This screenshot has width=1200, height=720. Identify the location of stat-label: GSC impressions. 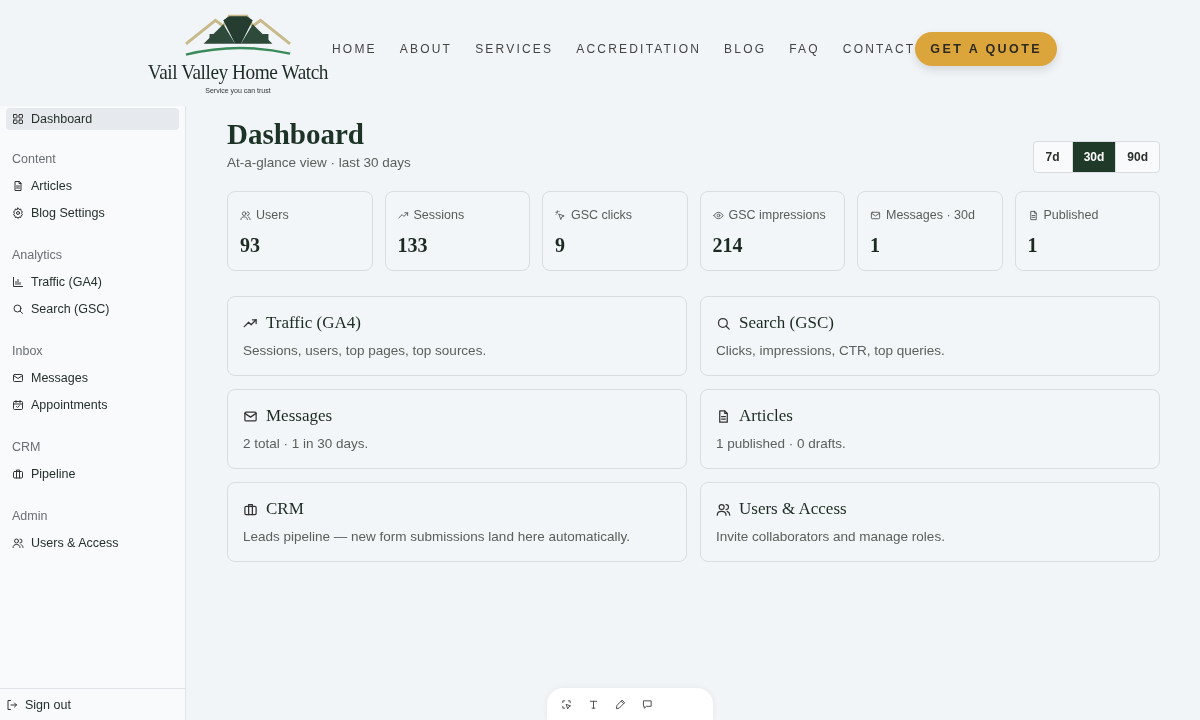
(777, 215).